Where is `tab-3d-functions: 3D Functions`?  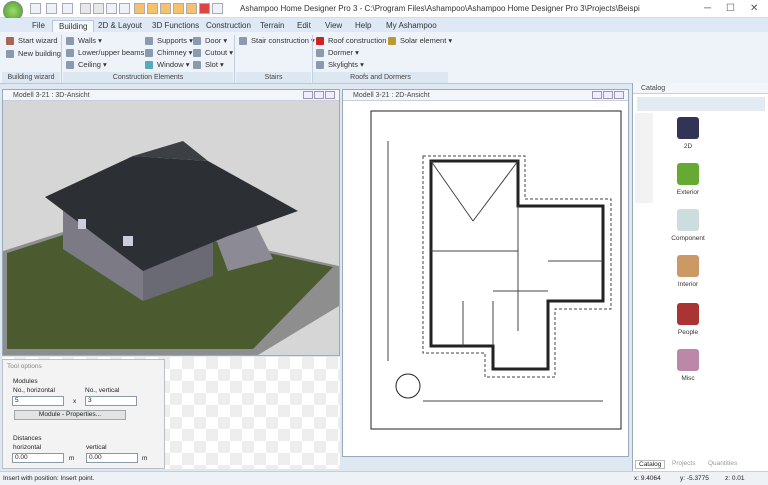
tab-3d-functions: 3D Functions is located at coordinates (175, 26).